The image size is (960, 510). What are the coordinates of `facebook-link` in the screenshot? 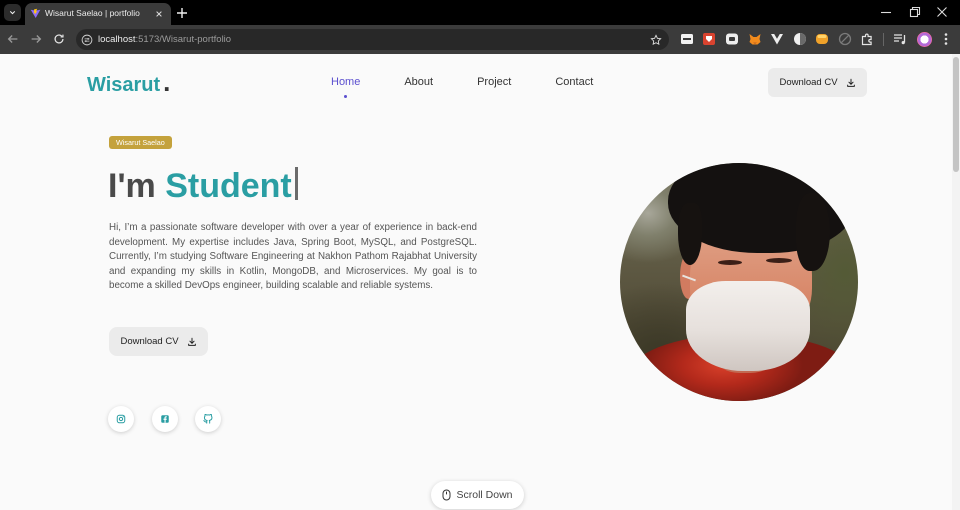 It's located at (165, 419).